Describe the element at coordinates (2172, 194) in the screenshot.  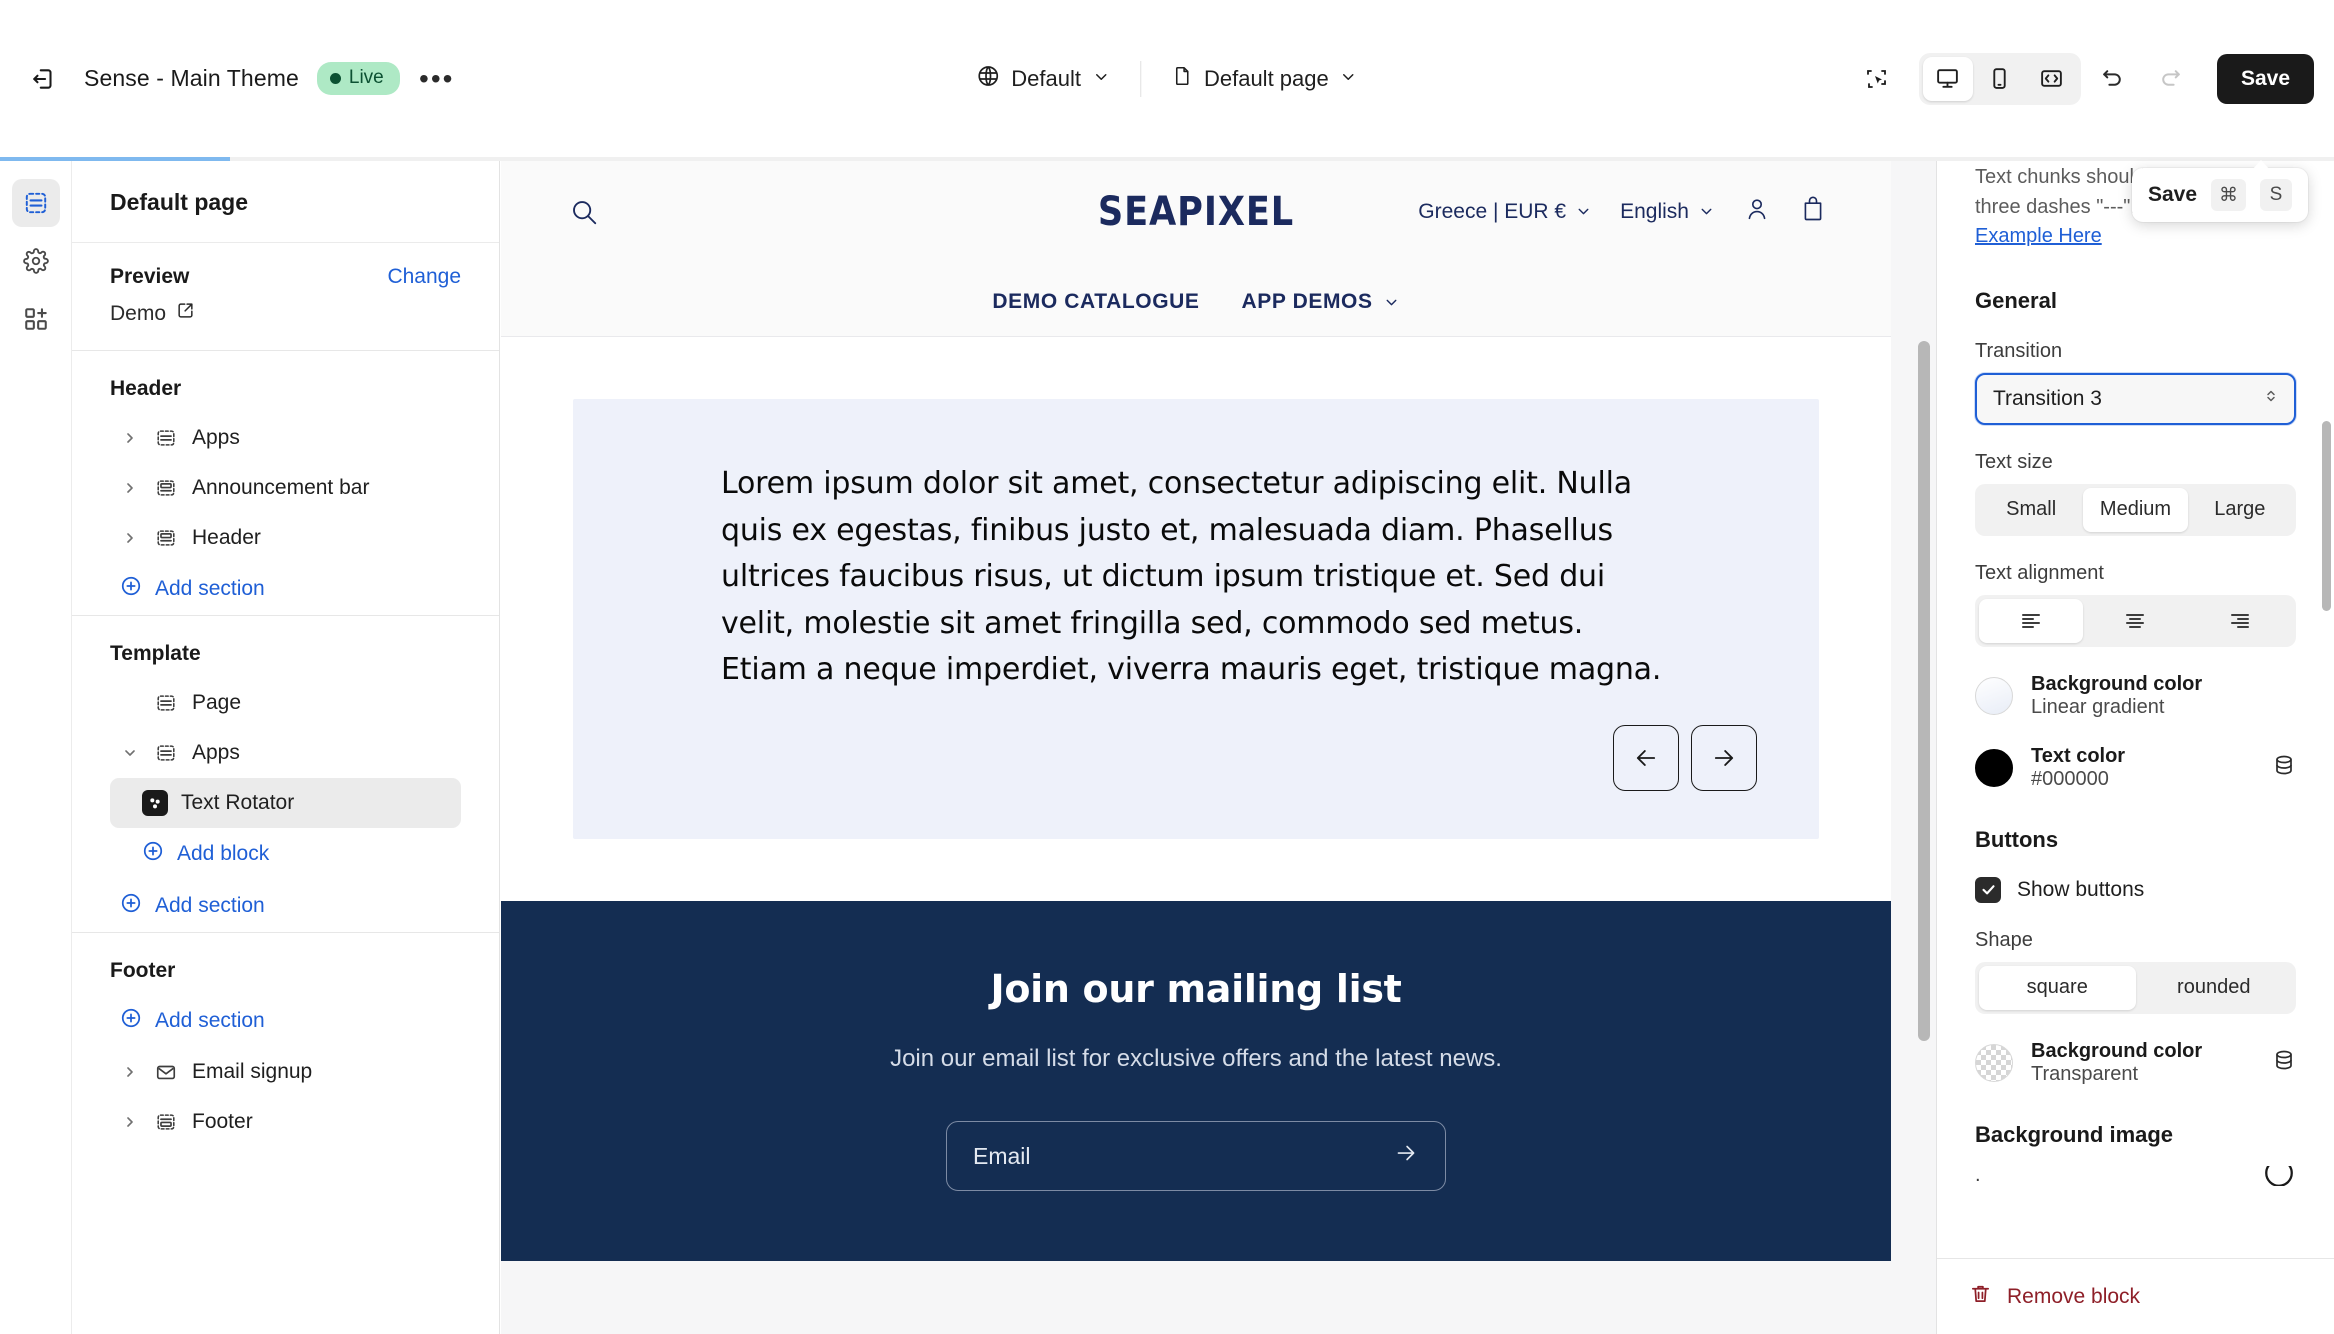
I see `tooltip-label: Save` at that location.